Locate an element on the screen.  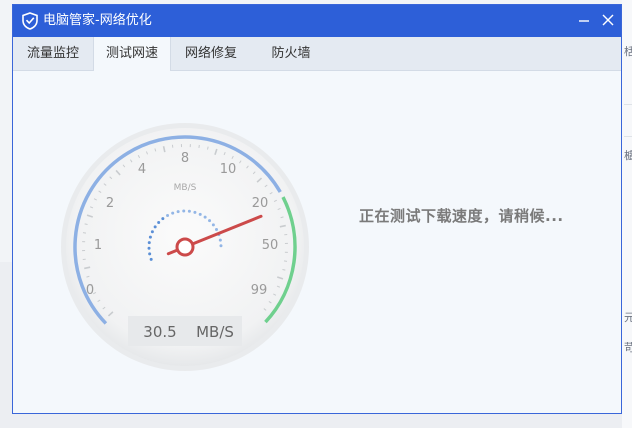
scale-label-50: 50 is located at coordinates (270, 245).